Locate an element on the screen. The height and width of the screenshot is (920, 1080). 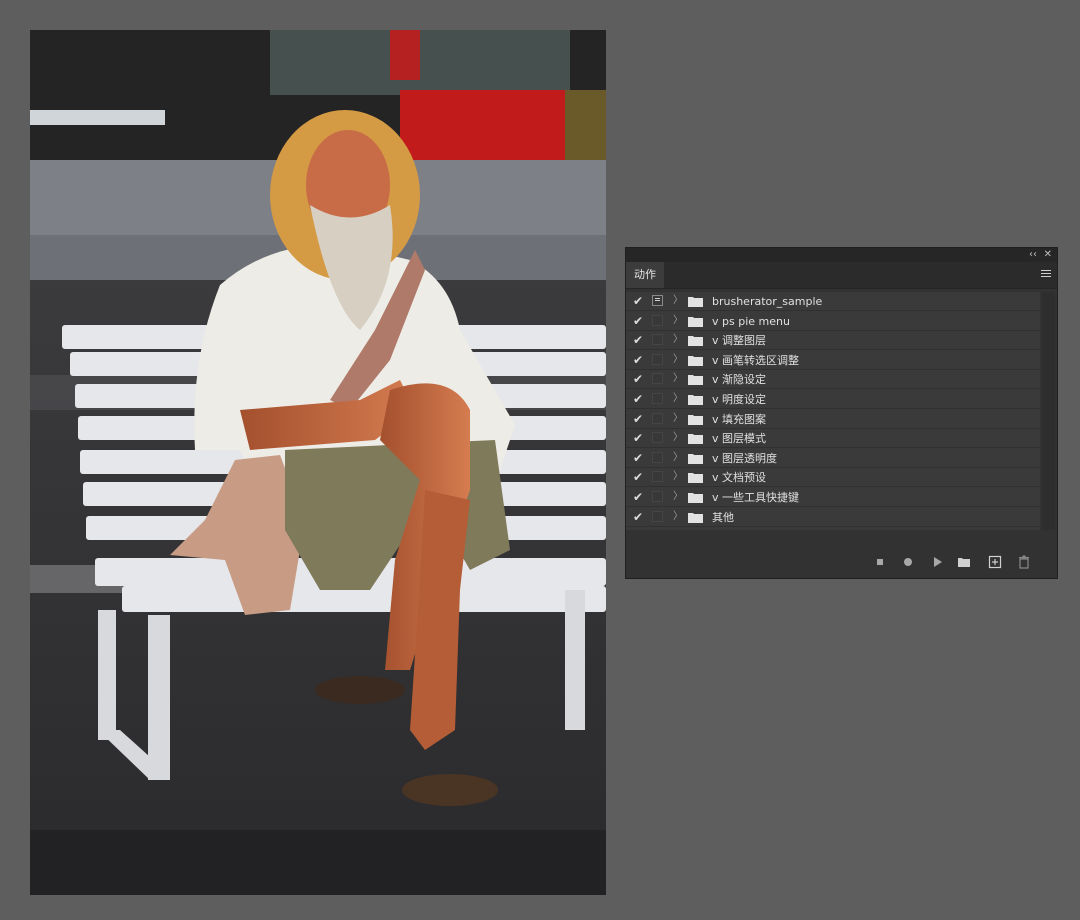
action-set-label: v 填充图案 is located at coordinates (739, 419).